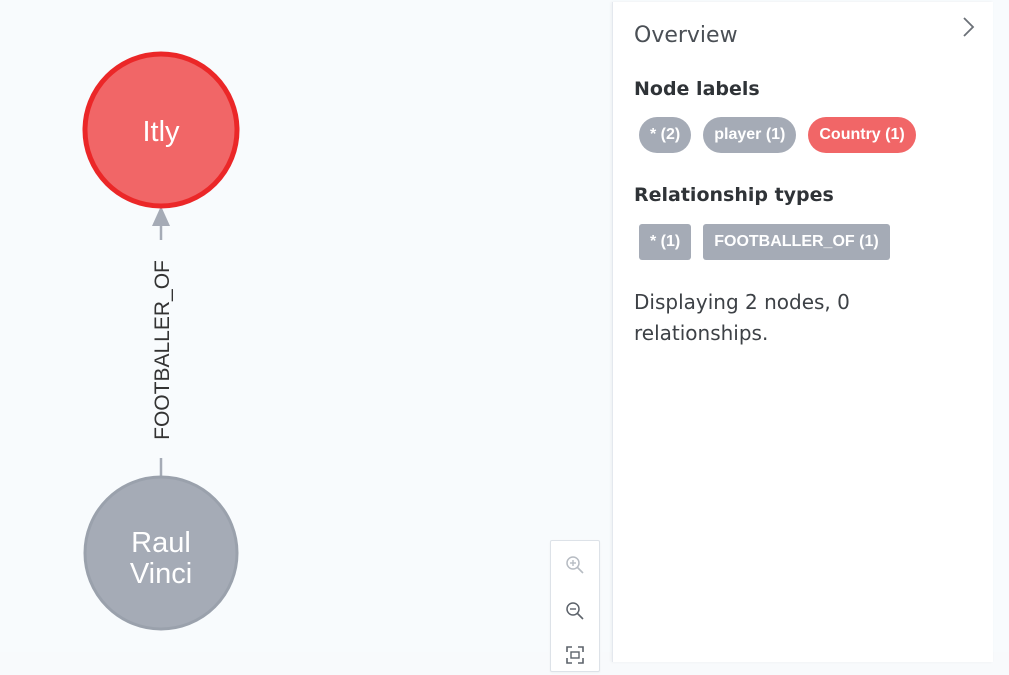 This screenshot has height=675, width=1009. What do you see at coordinates (665, 135) in the screenshot?
I see `node-label-chip-all: * (2)` at bounding box center [665, 135].